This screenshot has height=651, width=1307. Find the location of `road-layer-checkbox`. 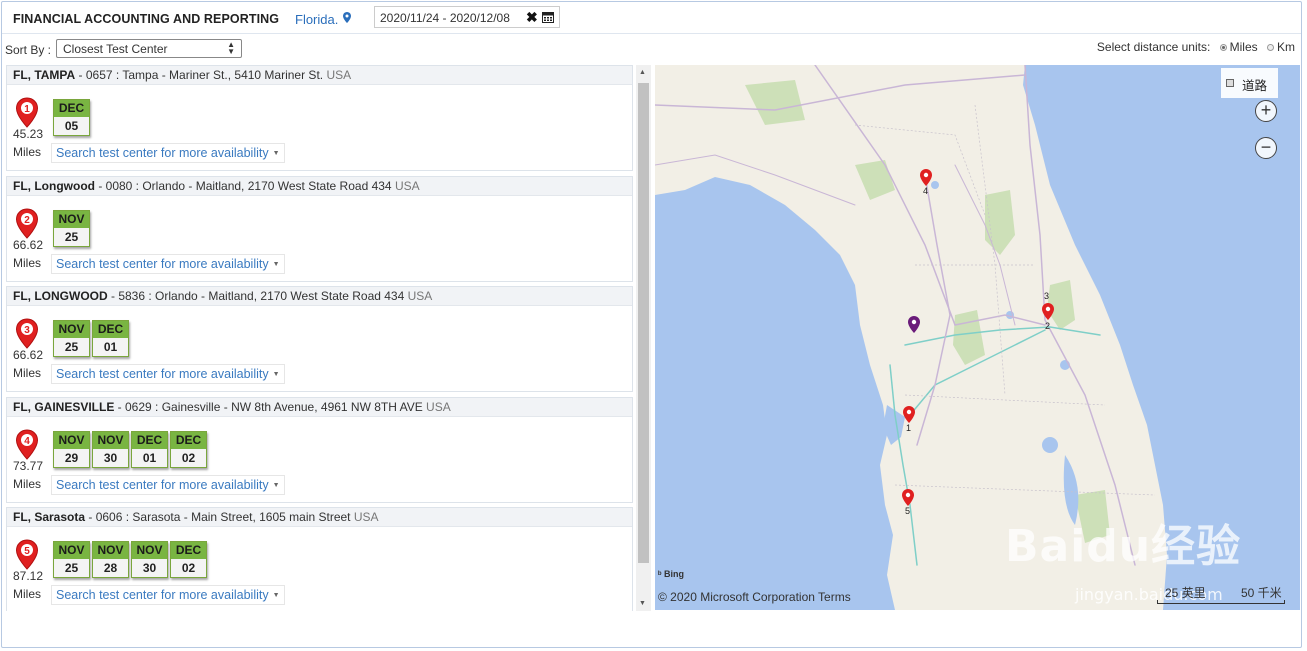

road-layer-checkbox is located at coordinates (1230, 83).